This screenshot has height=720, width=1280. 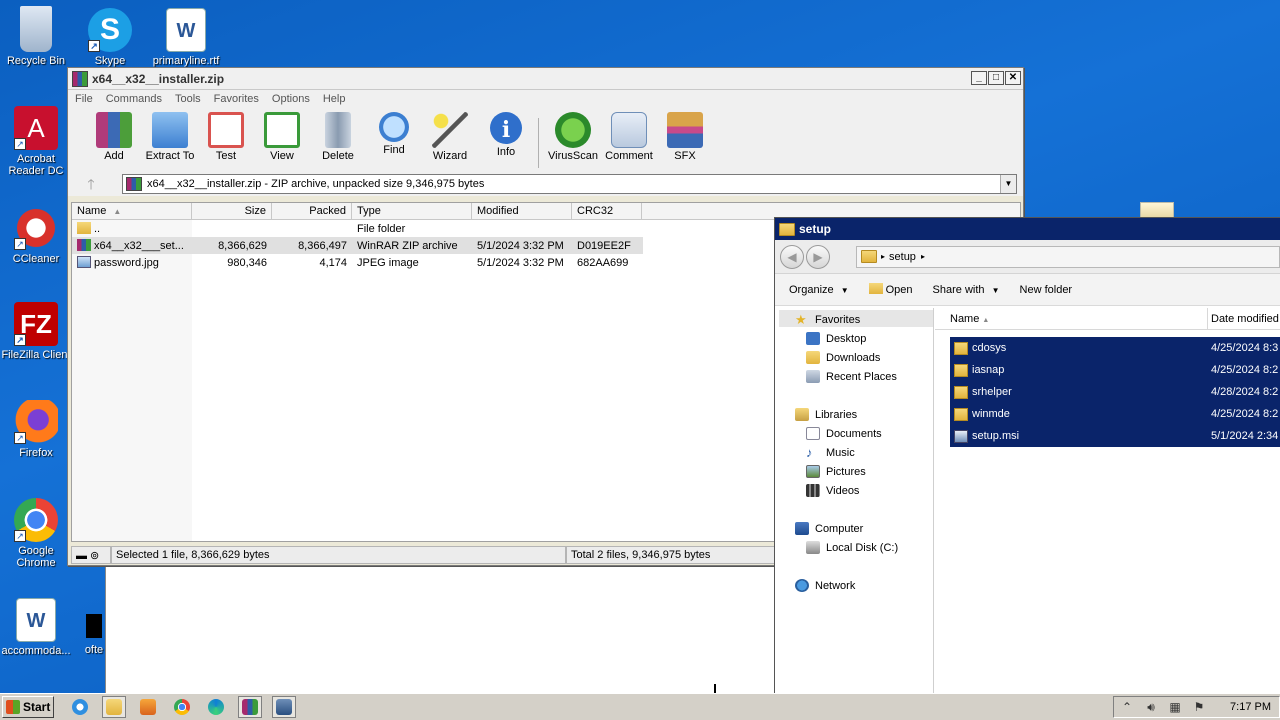 I want to click on explorer-address-bar: ▸ setup ▸, so click(x=1068, y=256).